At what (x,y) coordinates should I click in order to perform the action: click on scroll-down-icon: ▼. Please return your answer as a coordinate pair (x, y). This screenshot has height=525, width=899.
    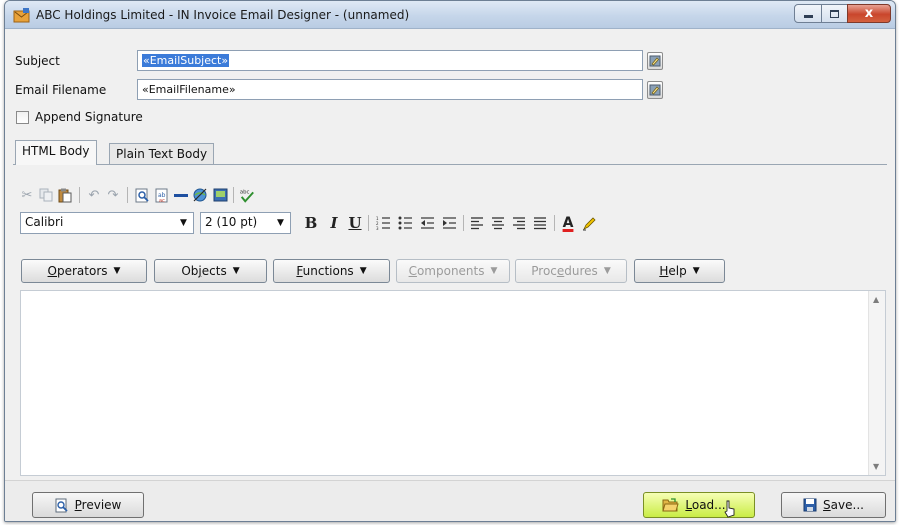
    Looking at the image, I should click on (876, 466).